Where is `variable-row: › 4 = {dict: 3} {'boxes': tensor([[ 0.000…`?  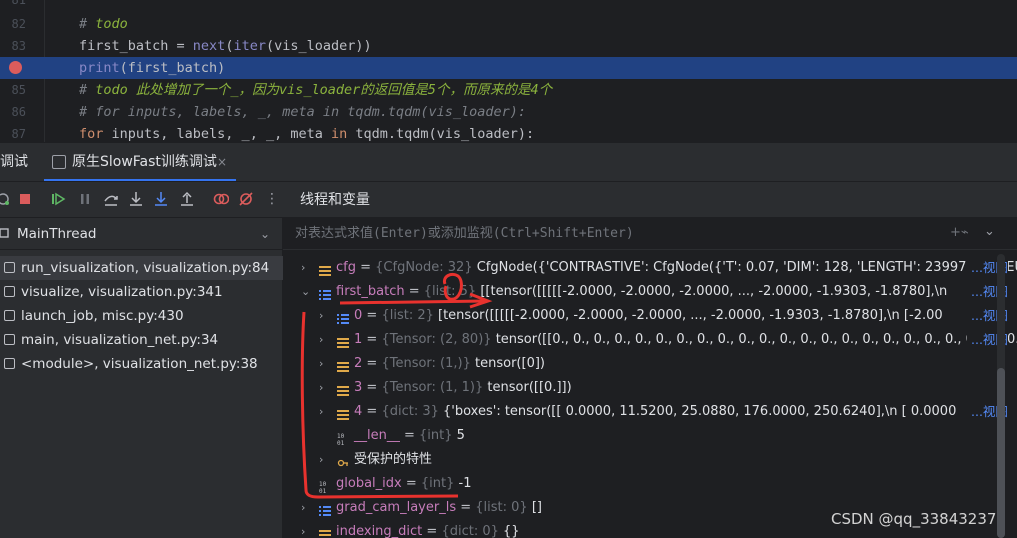
variable-row: › 4 = {dict: 3} {'boxes': tensor([[ 0.000… is located at coordinates (645, 412).